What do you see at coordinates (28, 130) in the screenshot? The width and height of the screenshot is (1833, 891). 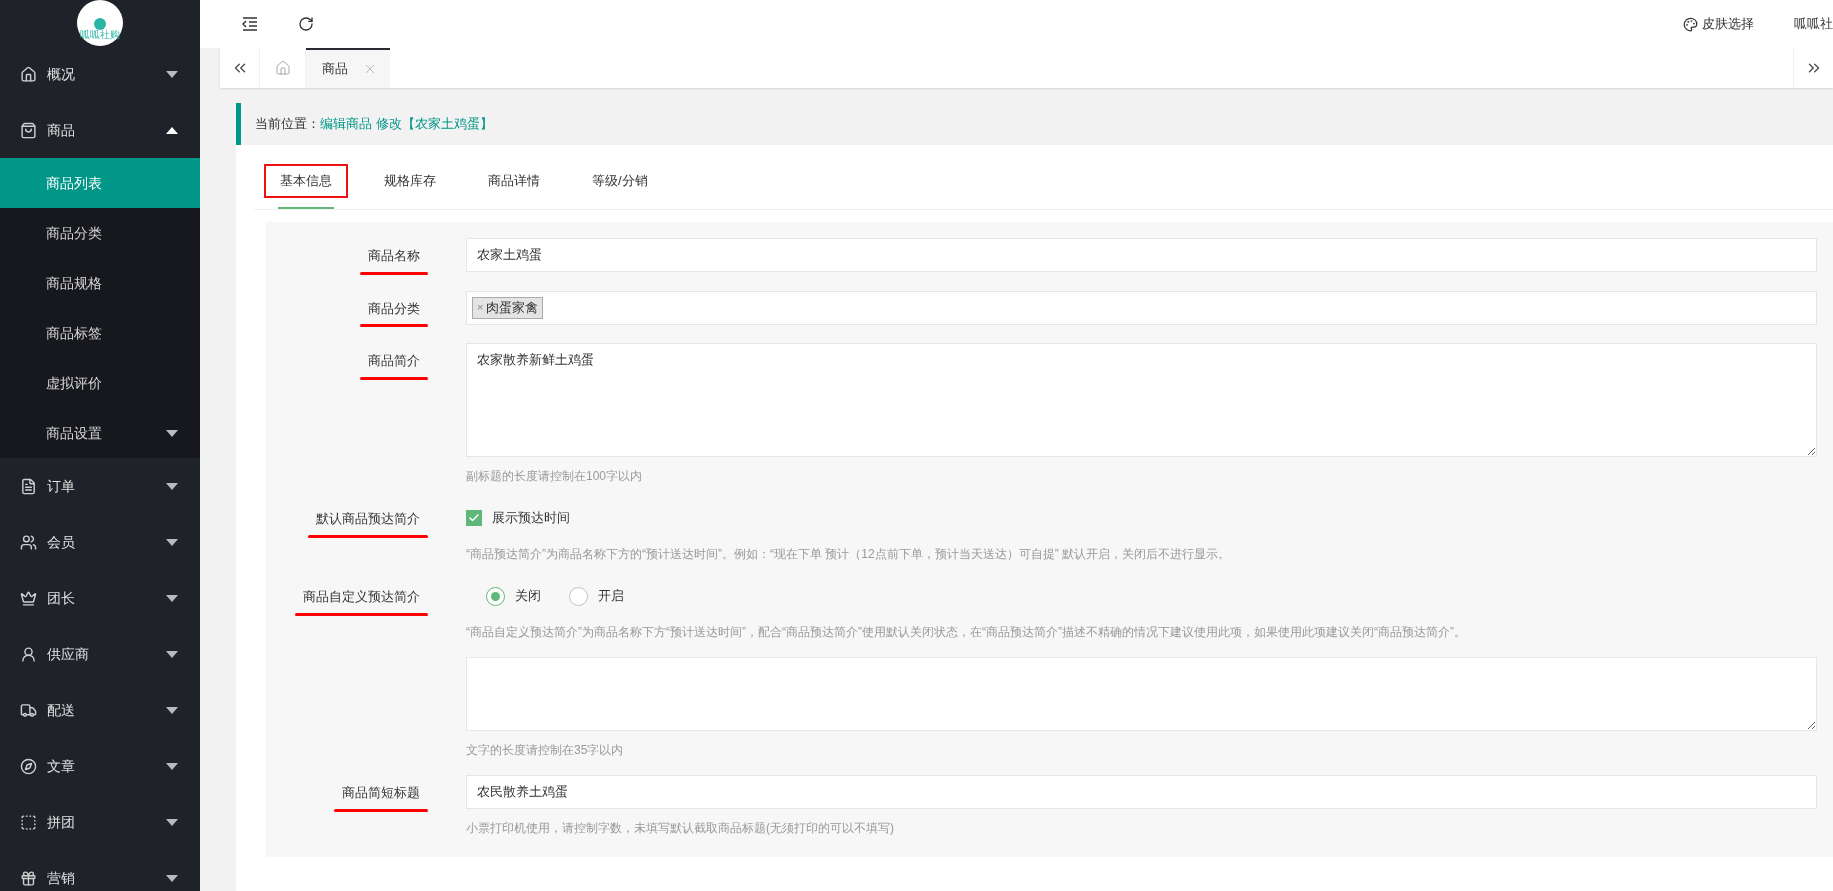 I see `bag-icon` at bounding box center [28, 130].